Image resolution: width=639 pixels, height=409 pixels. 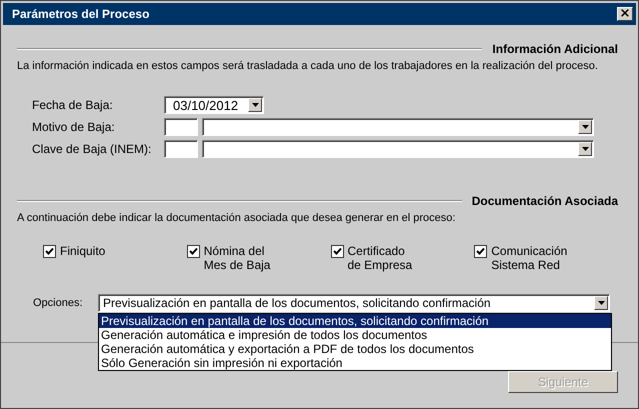 What do you see at coordinates (625, 14) in the screenshot?
I see `close-button: ×` at bounding box center [625, 14].